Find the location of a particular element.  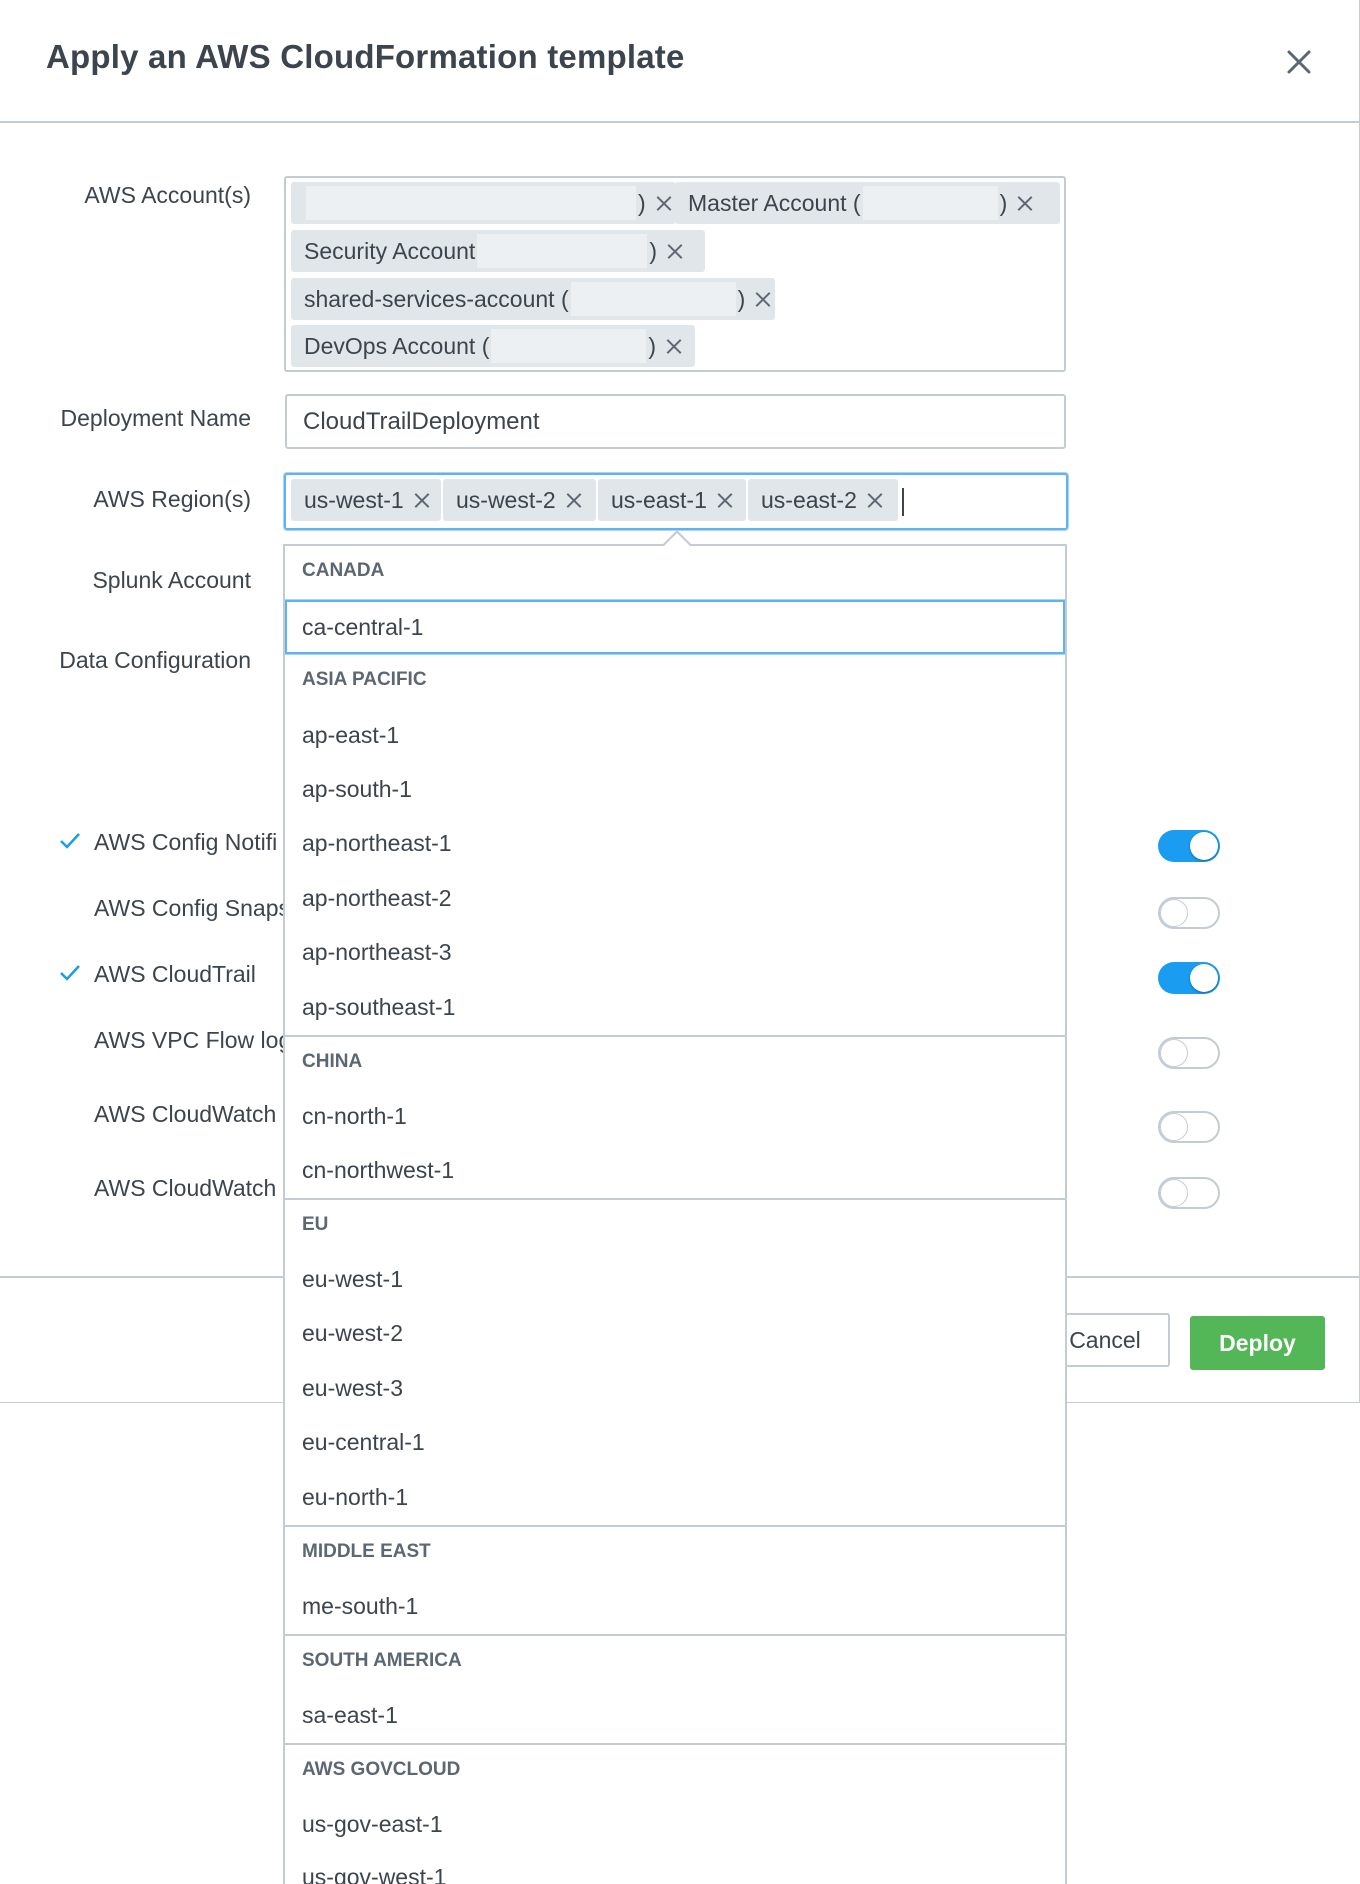

deployment-name-label: Deployment Name is located at coordinates (155, 418).